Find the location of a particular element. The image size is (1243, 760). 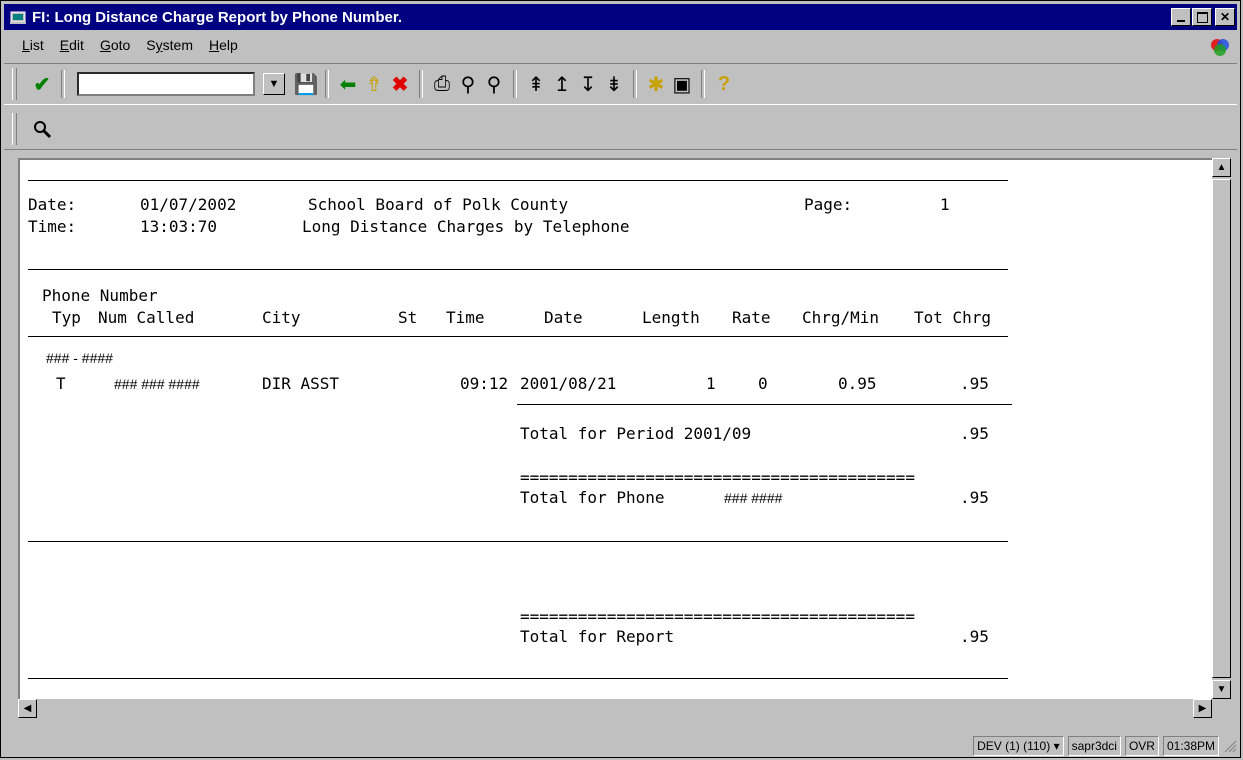

sap-app-icon is located at coordinates (19, 17).